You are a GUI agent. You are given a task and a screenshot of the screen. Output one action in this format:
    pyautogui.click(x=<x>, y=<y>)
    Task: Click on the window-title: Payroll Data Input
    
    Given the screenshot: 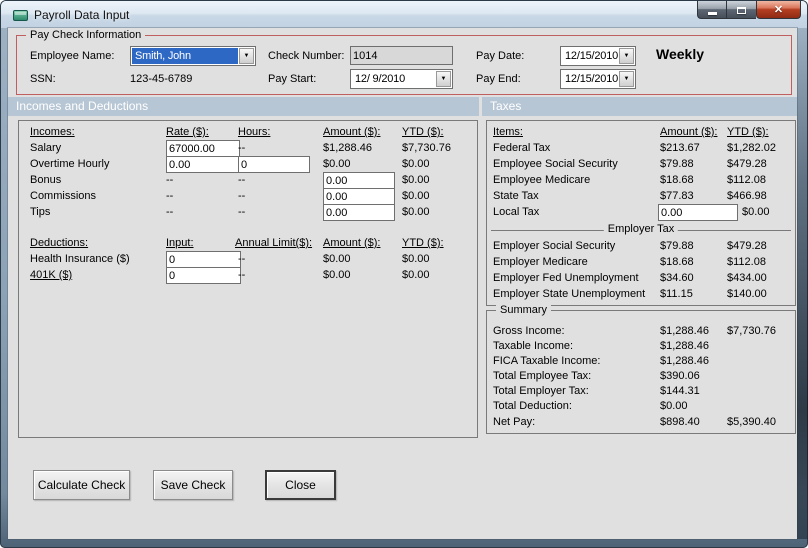 What is the action you would take?
    pyautogui.click(x=82, y=15)
    